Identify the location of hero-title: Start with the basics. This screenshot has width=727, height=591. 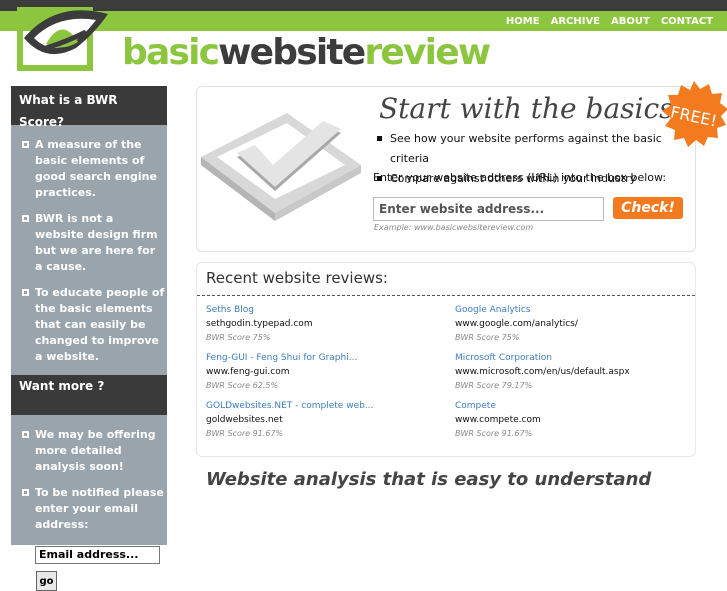
(526, 108).